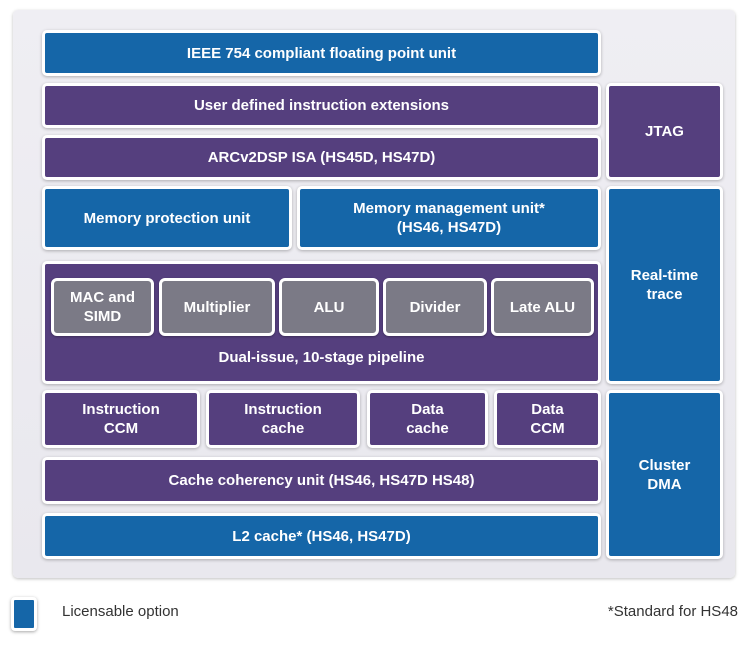  What do you see at coordinates (449, 208) in the screenshot?
I see `mmu-label-line1: Memory management unit*` at bounding box center [449, 208].